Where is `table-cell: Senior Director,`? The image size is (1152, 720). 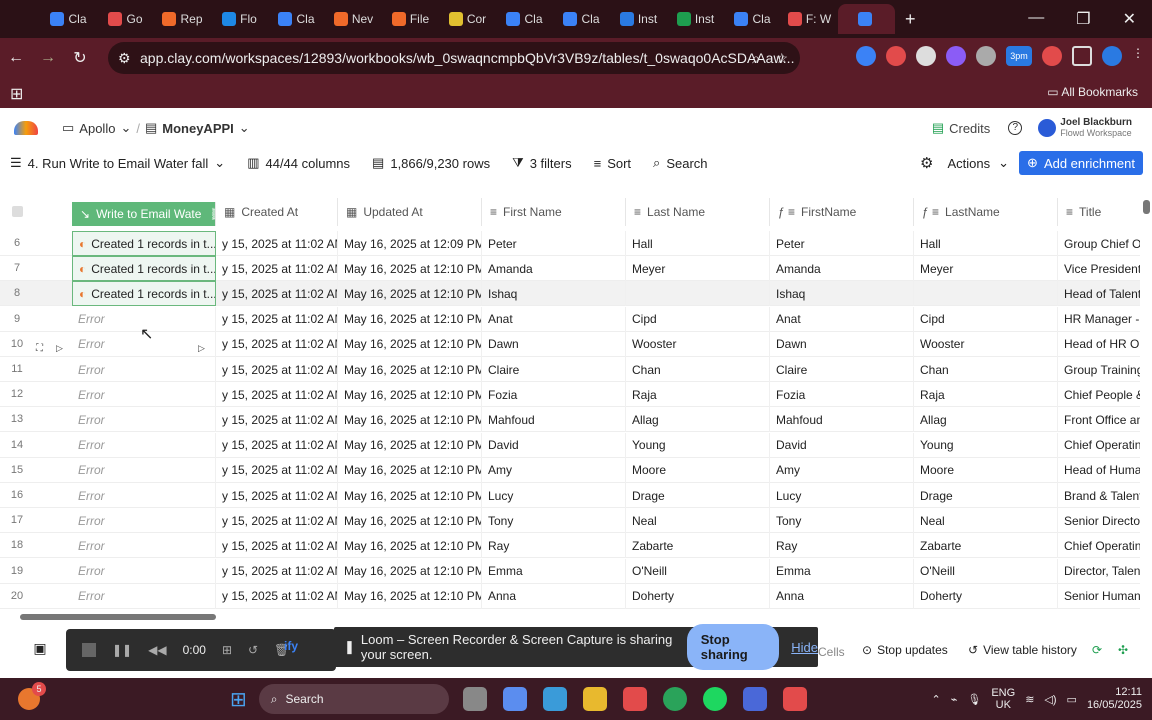 table-cell: Senior Director, is located at coordinates (1099, 520).